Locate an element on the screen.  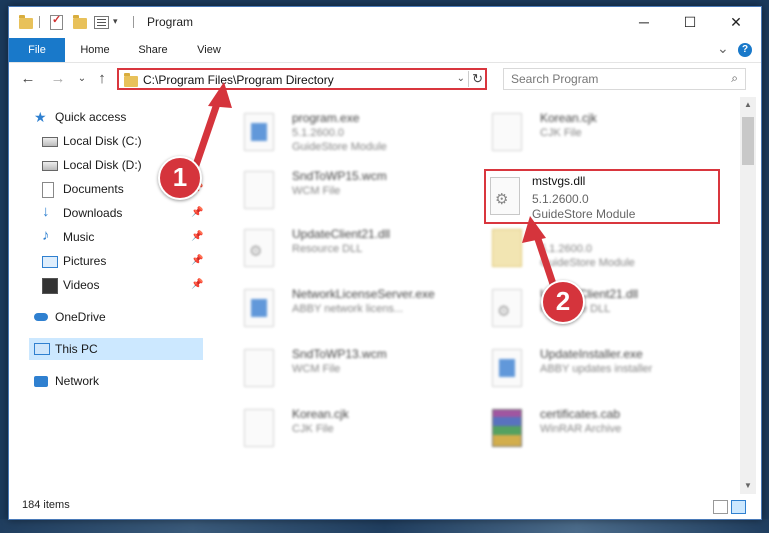
up-button: ↑ is located at coordinates (102, 79).